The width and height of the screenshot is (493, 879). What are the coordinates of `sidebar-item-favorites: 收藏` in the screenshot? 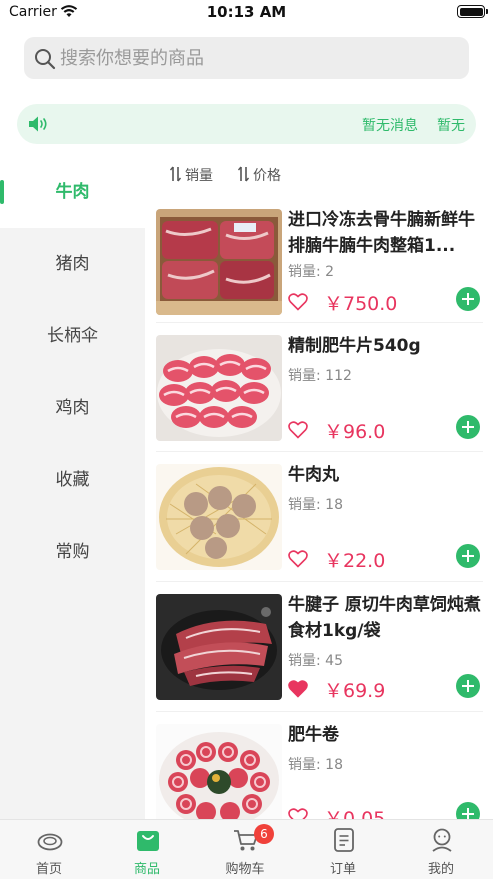 It's located at (72, 480).